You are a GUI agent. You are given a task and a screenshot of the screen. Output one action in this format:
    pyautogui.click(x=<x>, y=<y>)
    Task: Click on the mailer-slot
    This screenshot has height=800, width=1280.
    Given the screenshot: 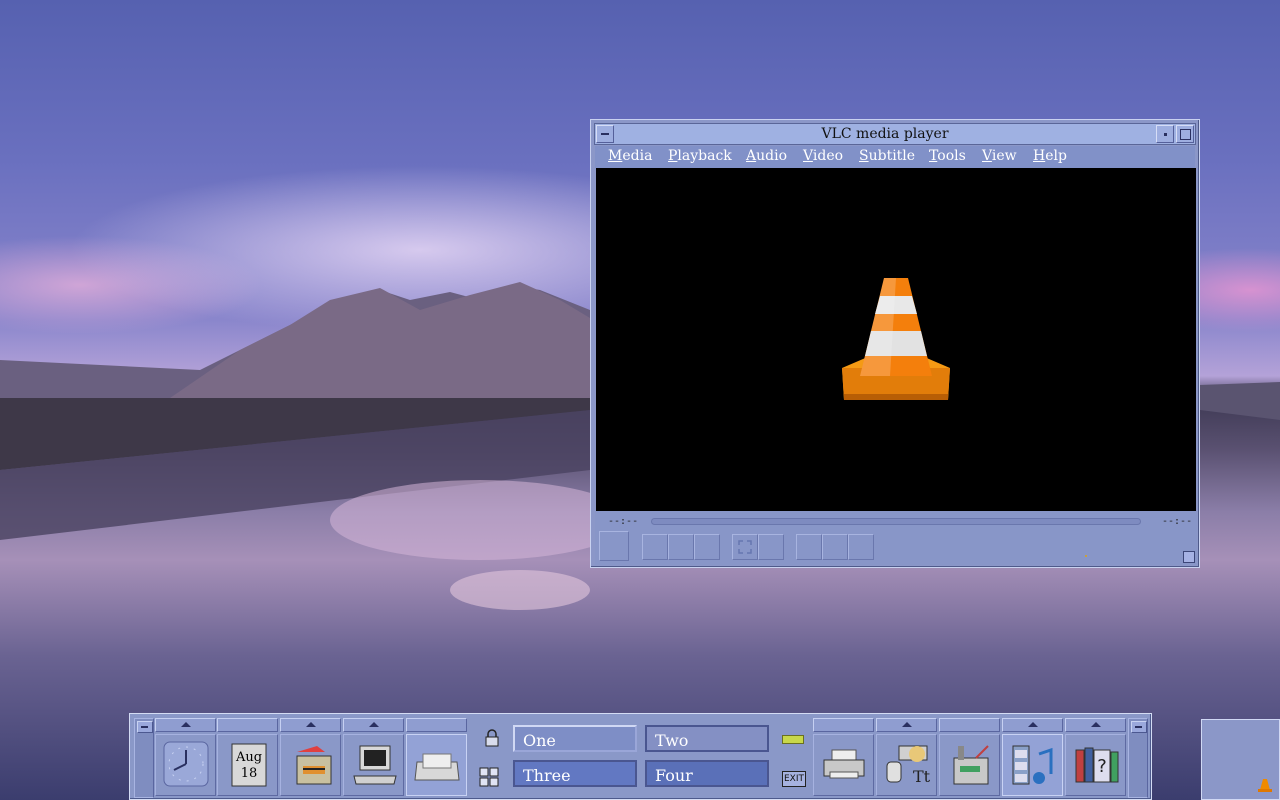 What is the action you would take?
    pyautogui.click(x=436, y=765)
    